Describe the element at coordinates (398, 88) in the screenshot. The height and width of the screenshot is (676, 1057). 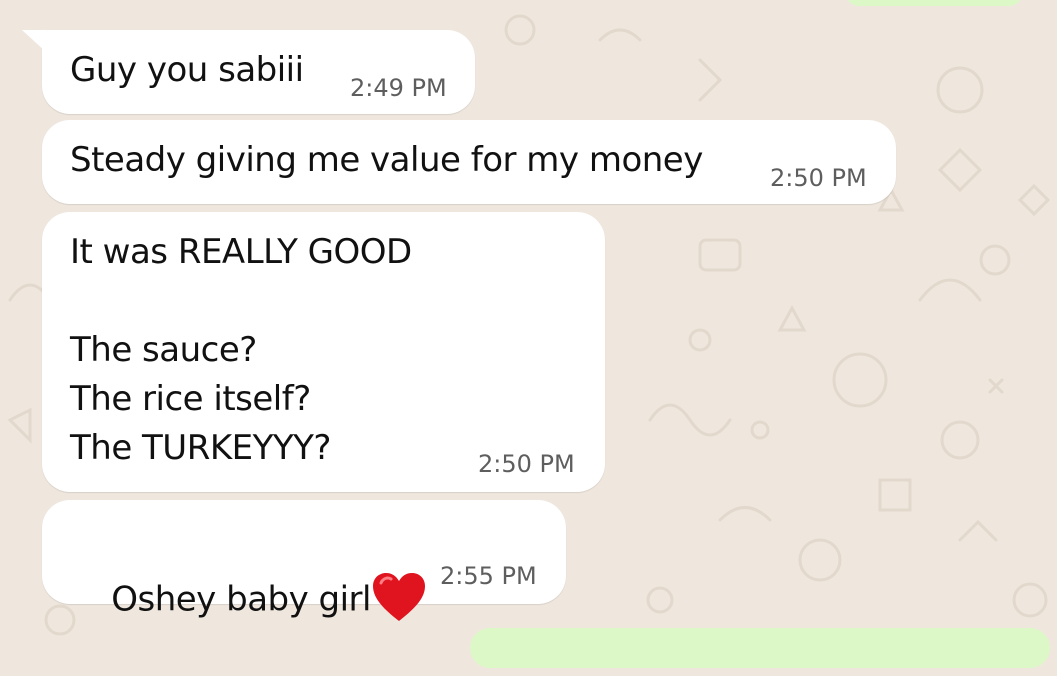
I see `message-timestamp: 2:49 PM` at that location.